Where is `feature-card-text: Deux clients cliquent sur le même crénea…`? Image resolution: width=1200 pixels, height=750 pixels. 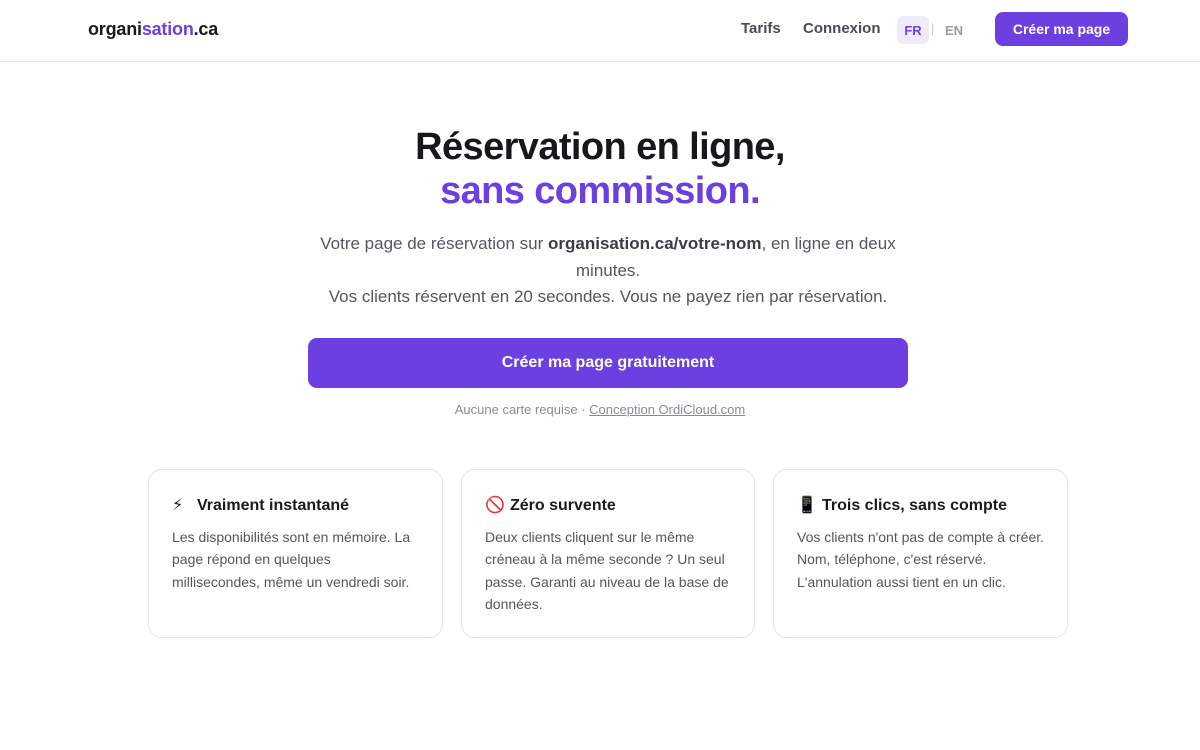
feature-card-text: Deux clients cliquent sur le même crénea… is located at coordinates (607, 570).